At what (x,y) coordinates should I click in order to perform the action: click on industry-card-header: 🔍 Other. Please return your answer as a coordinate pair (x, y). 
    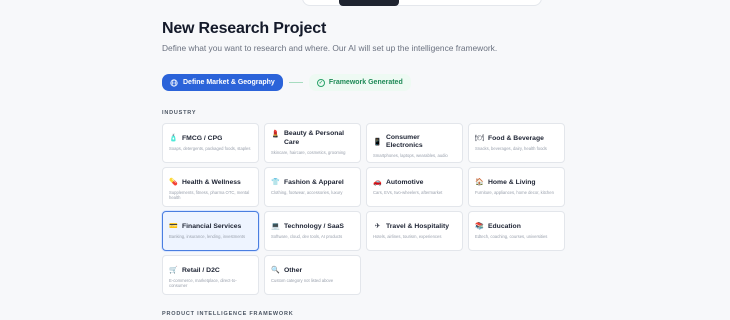
    Looking at the image, I should click on (312, 270).